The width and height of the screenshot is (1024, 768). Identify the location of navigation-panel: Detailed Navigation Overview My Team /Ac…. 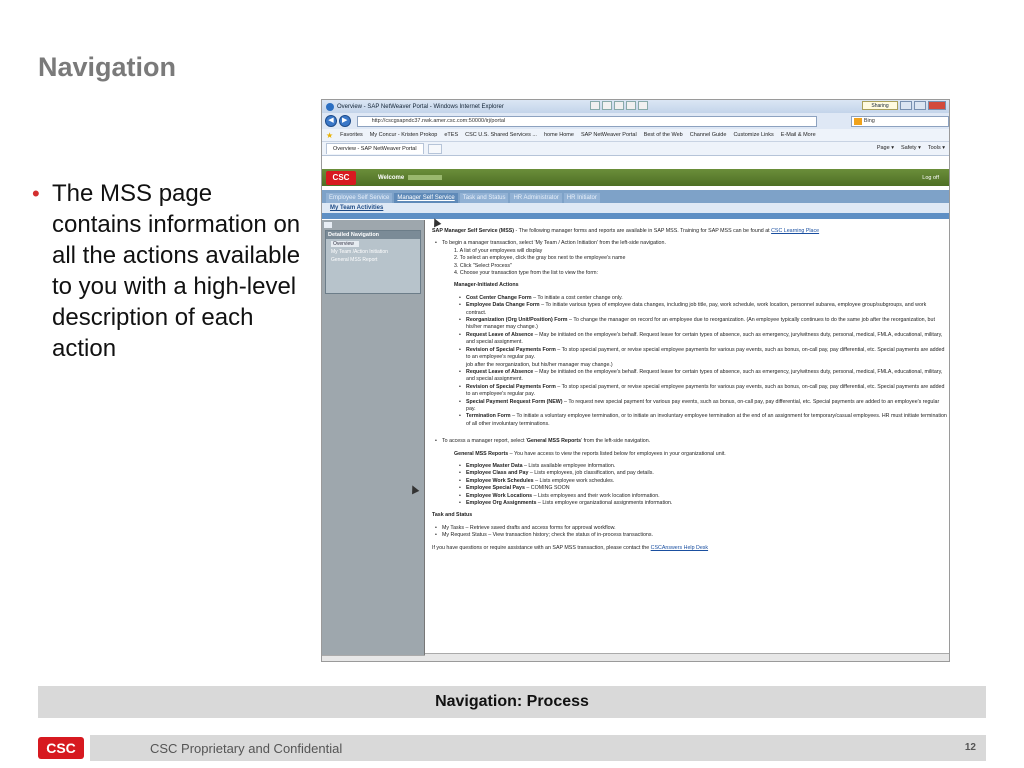
(373, 262).